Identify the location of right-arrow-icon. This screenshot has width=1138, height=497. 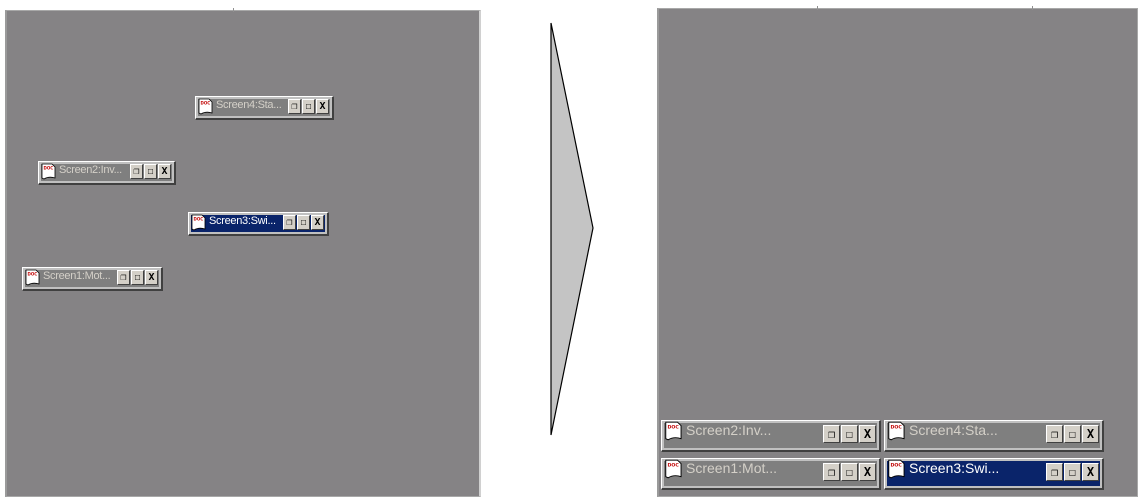
(572, 229).